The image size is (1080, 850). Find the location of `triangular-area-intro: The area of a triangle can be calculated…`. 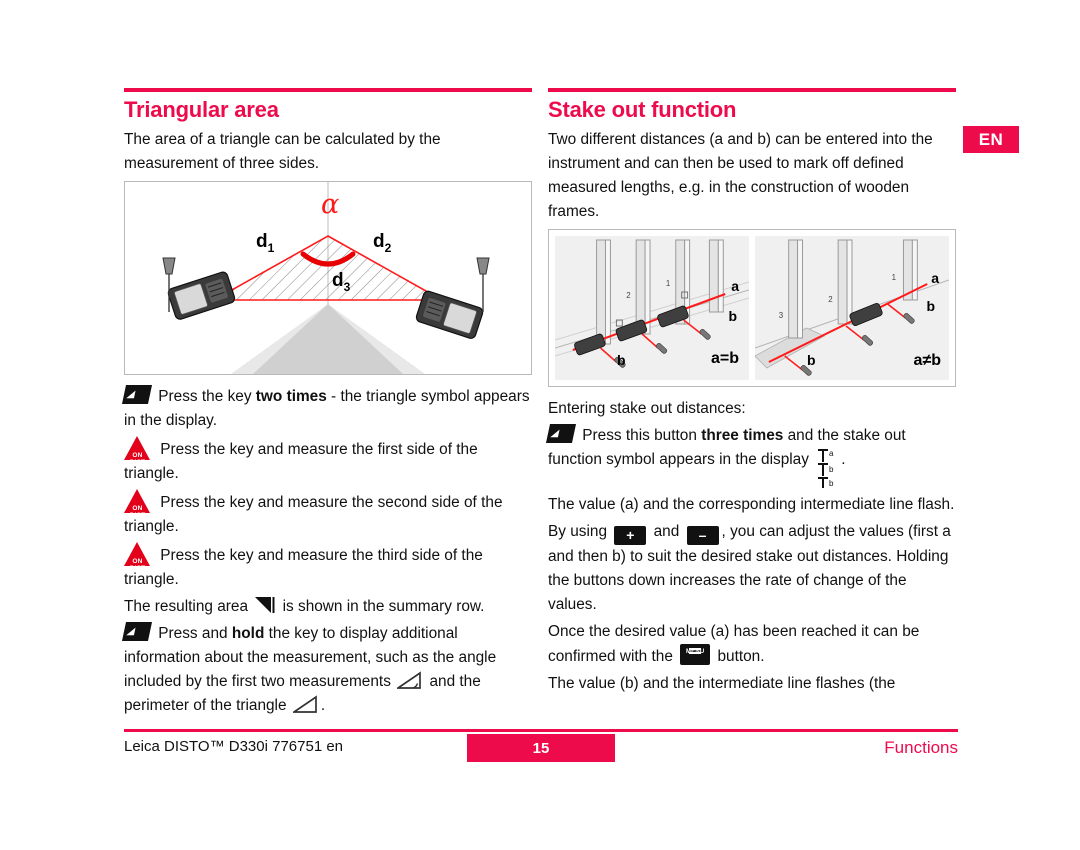

triangular-area-intro: The area of a triangle can be calculated… is located at coordinates (282, 152).